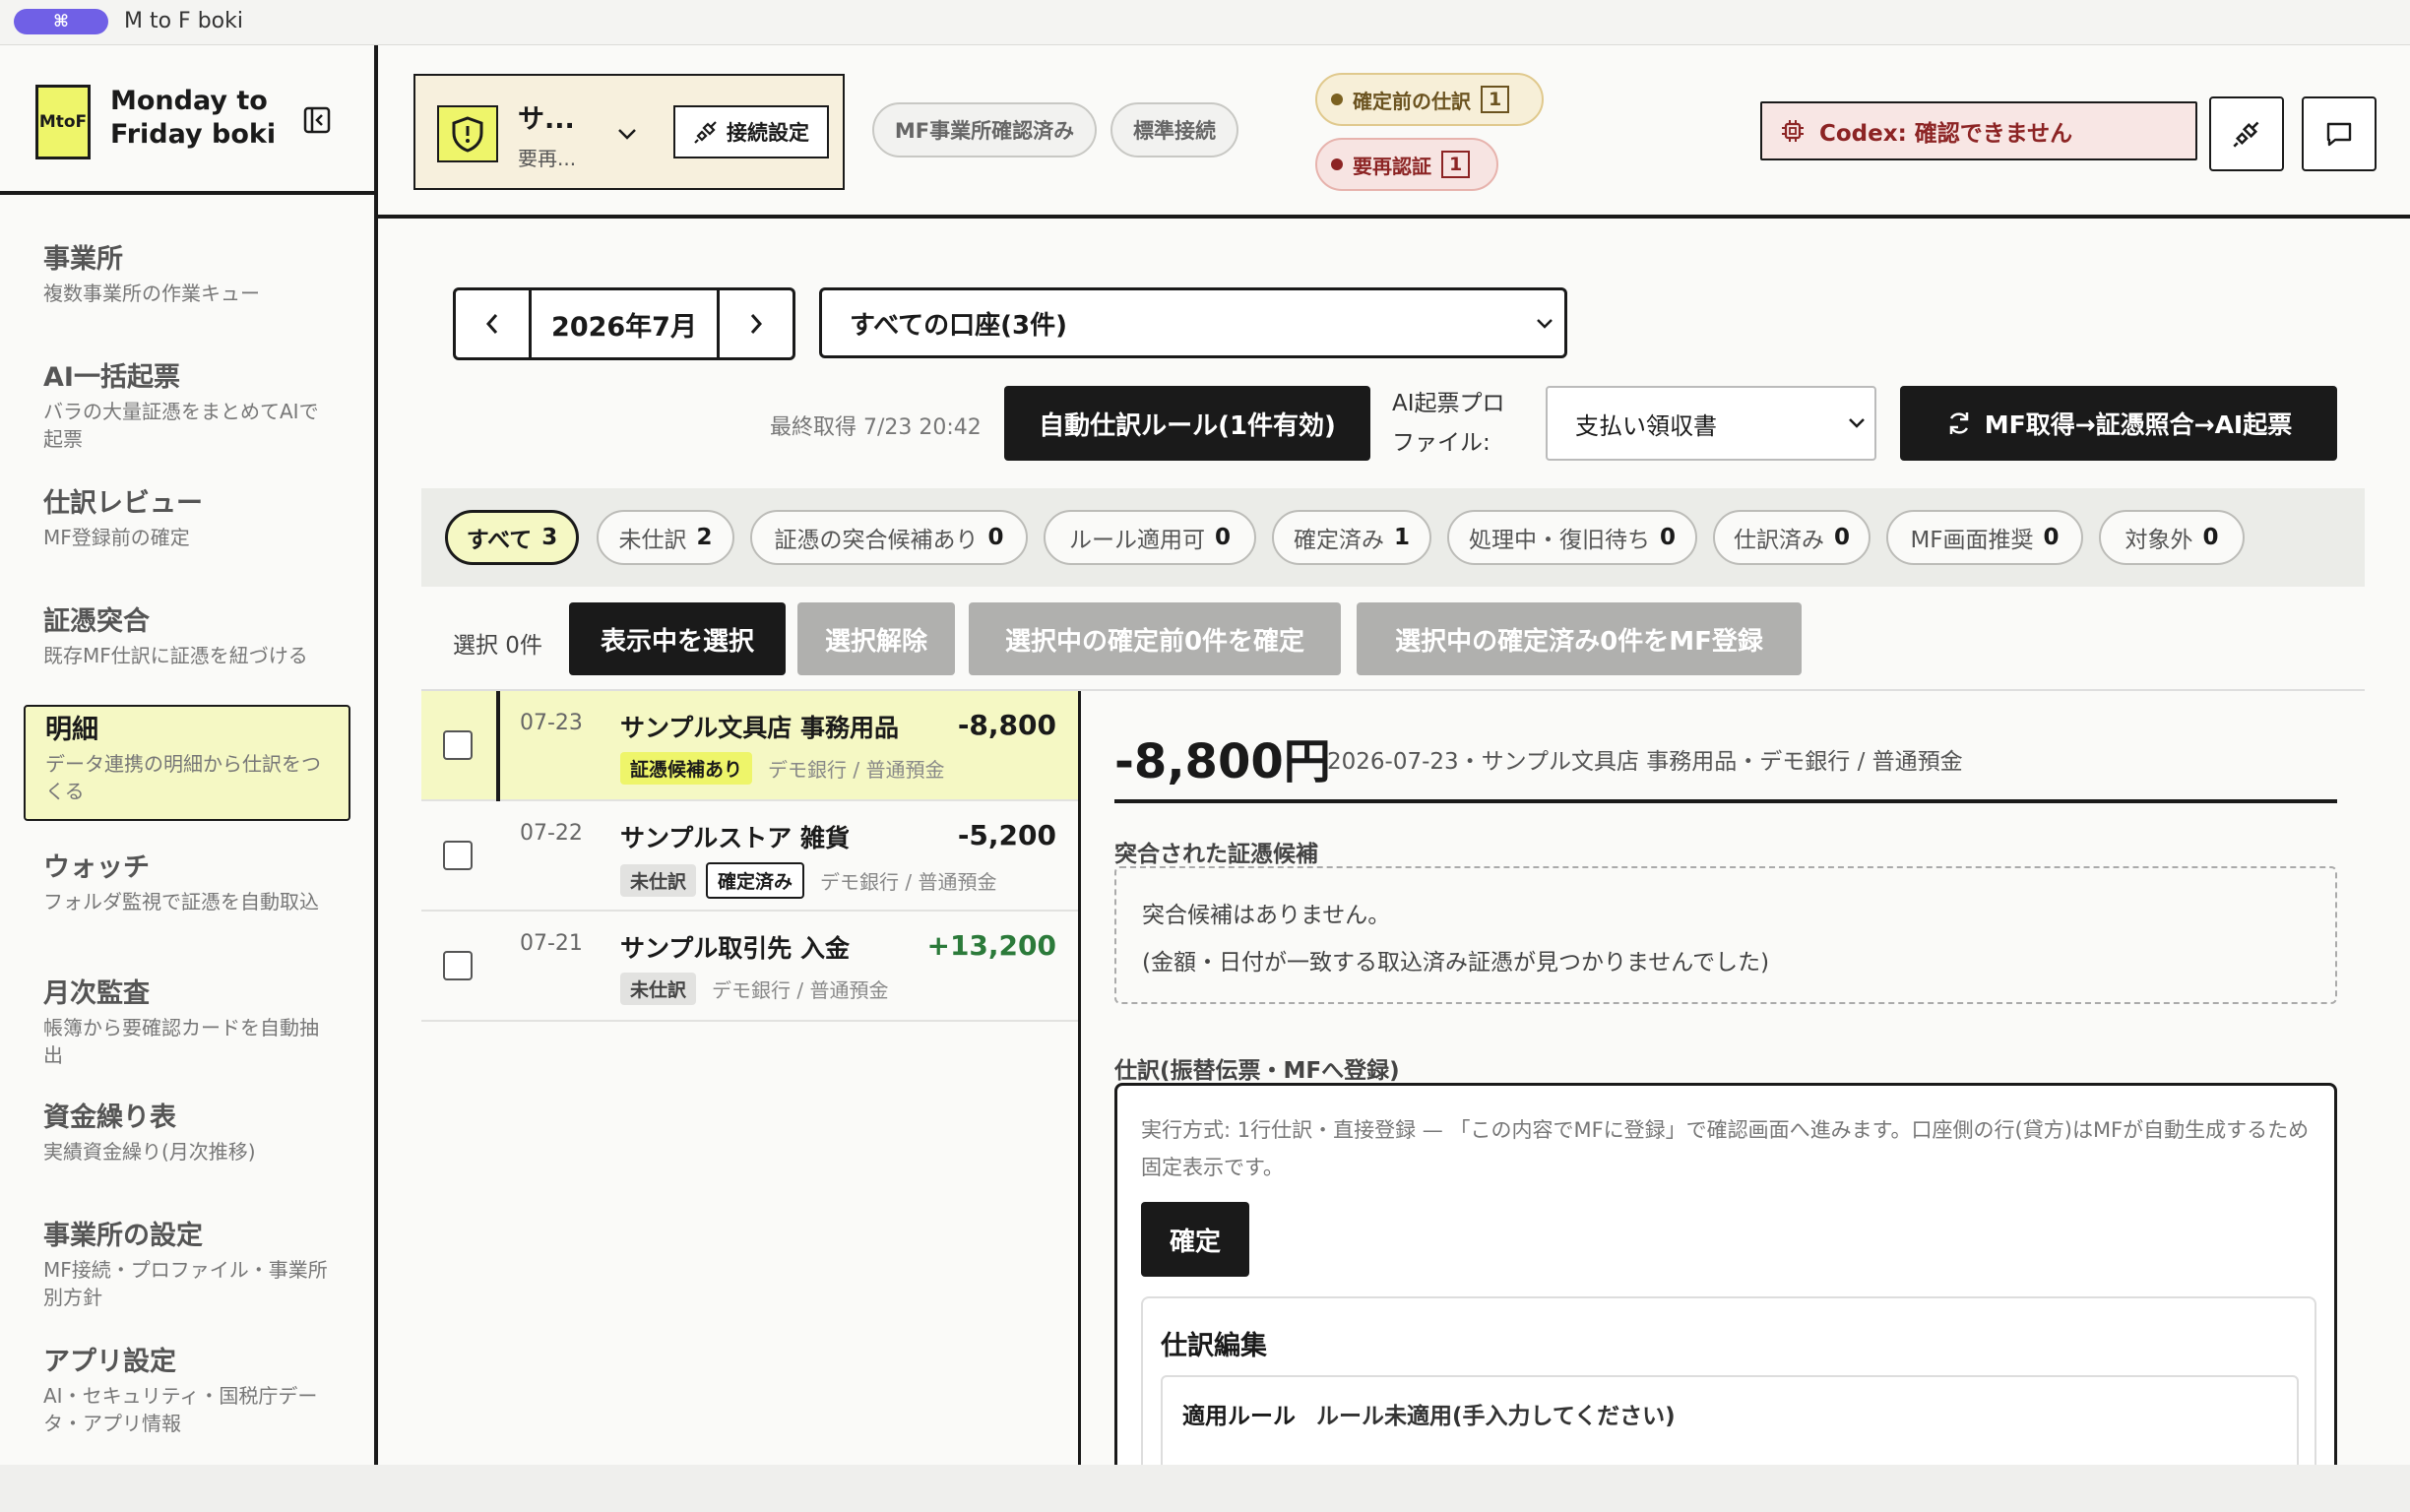  I want to click on chevron-right-icon, so click(756, 324).